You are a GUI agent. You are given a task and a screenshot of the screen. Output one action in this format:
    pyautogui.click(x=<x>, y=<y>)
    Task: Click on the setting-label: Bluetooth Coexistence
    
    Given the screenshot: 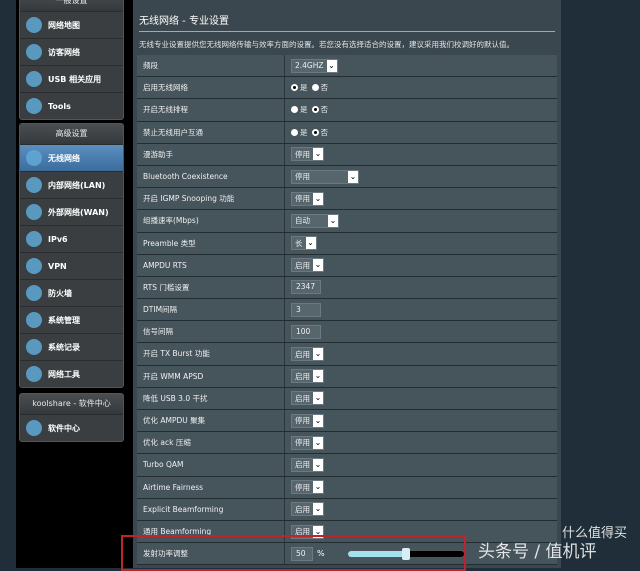 What is the action you would take?
    pyautogui.click(x=211, y=176)
    